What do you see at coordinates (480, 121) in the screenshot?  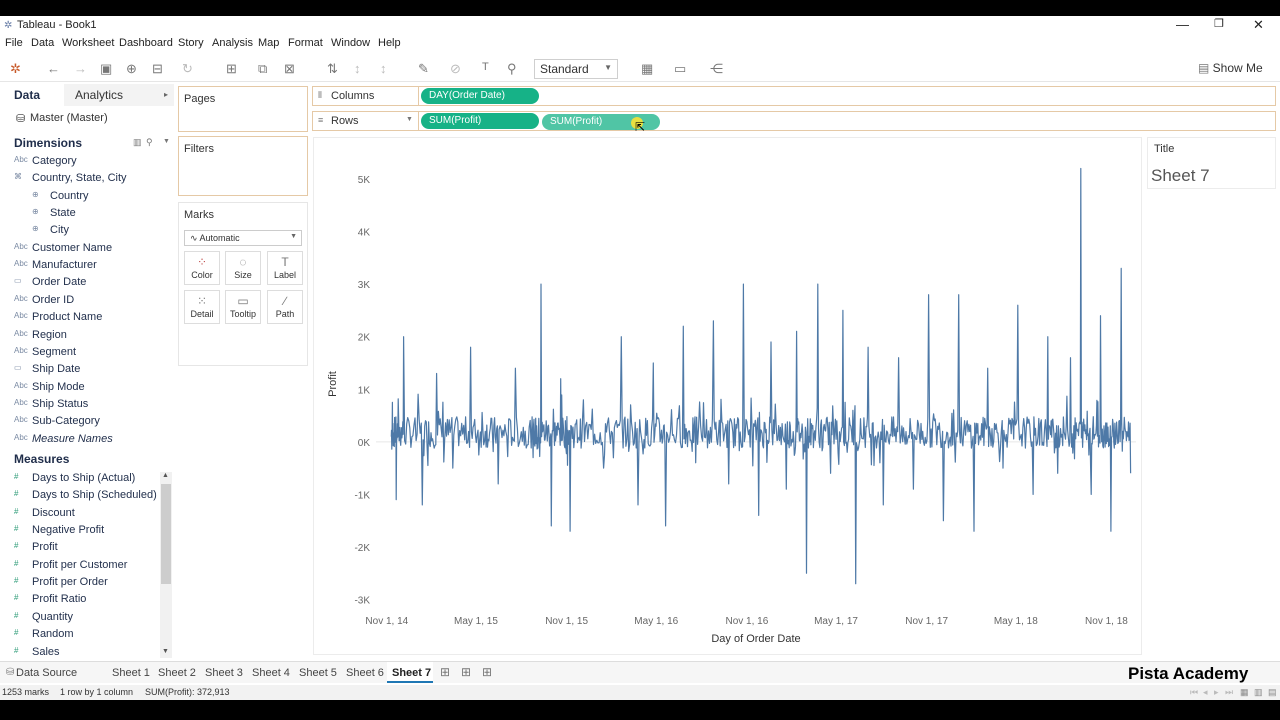 I see `rows-pill-profit: SUM(Profit)` at bounding box center [480, 121].